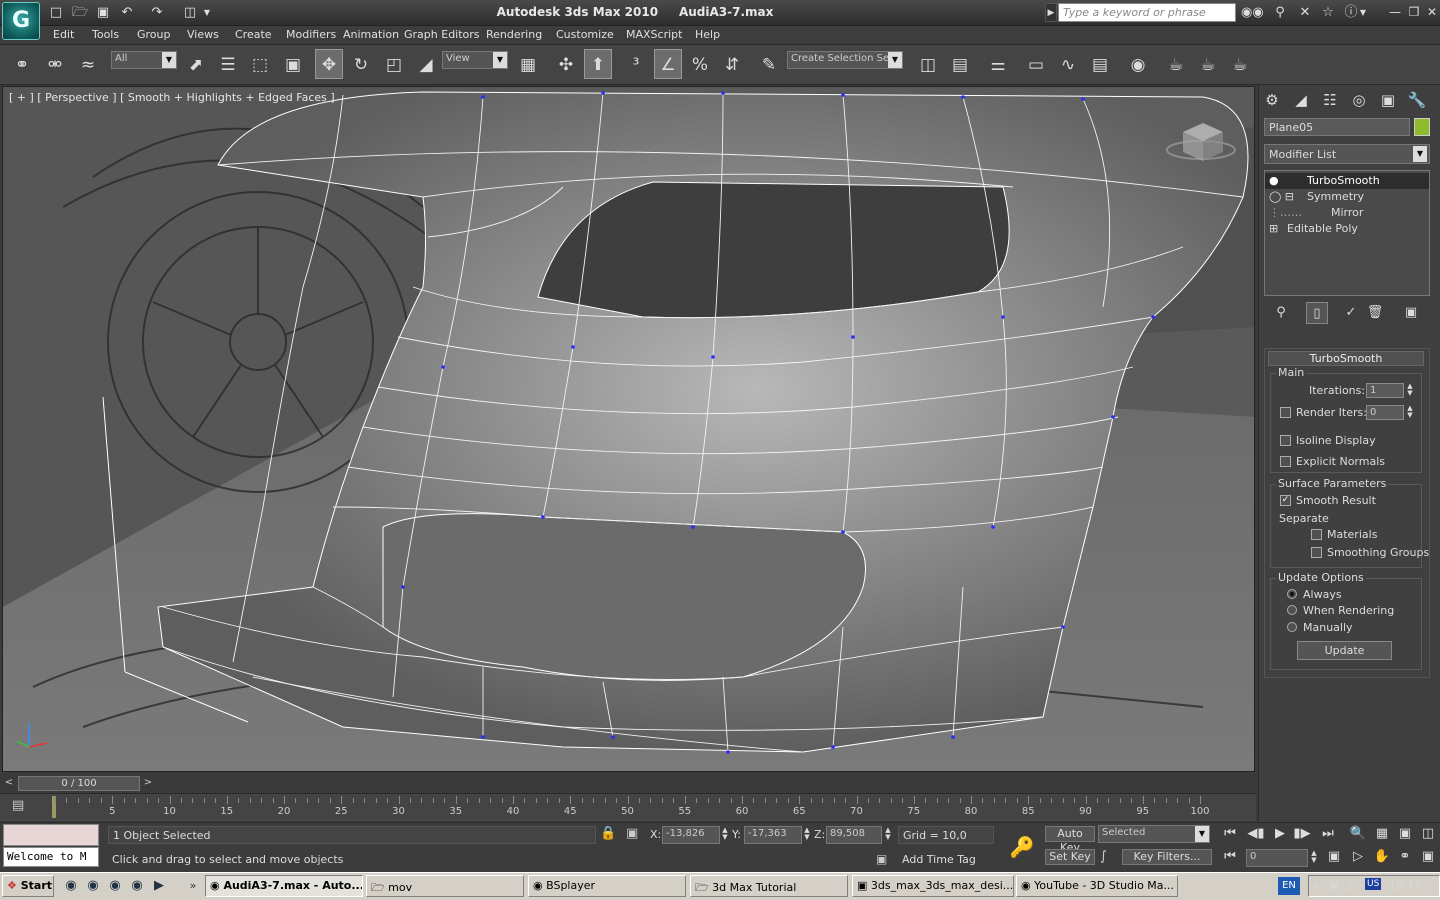 Image resolution: width=1440 pixels, height=900 pixels. What do you see at coordinates (1405, 857) in the screenshot?
I see `orbit-icon: ⚭` at bounding box center [1405, 857].